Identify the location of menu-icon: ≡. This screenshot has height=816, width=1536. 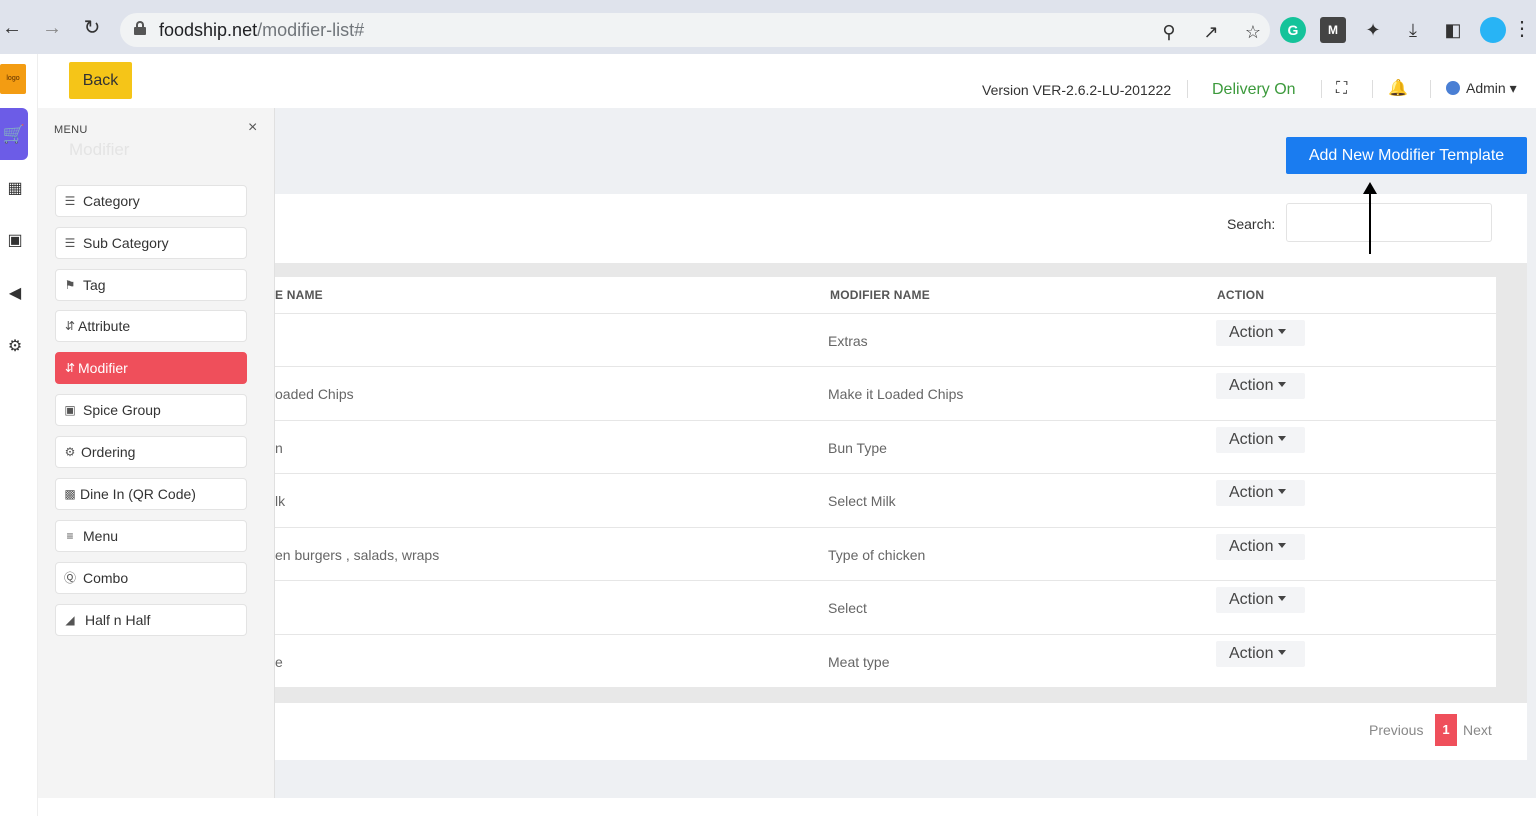
(70, 536).